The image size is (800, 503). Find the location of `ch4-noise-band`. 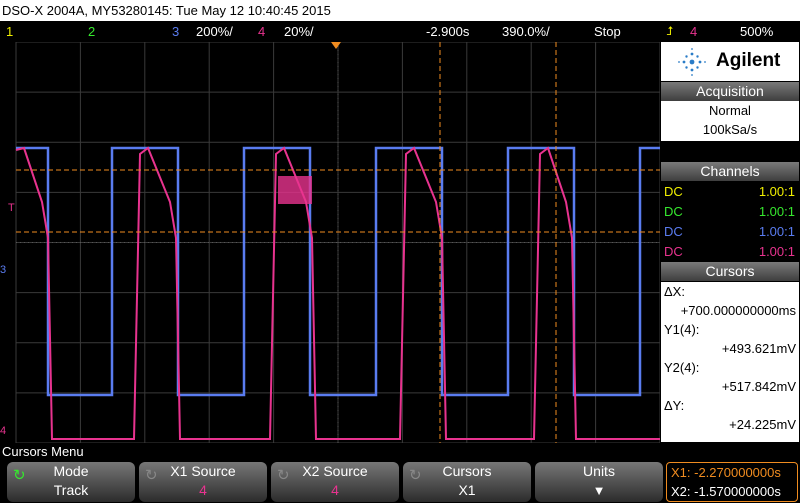

ch4-noise-band is located at coordinates (295, 190).